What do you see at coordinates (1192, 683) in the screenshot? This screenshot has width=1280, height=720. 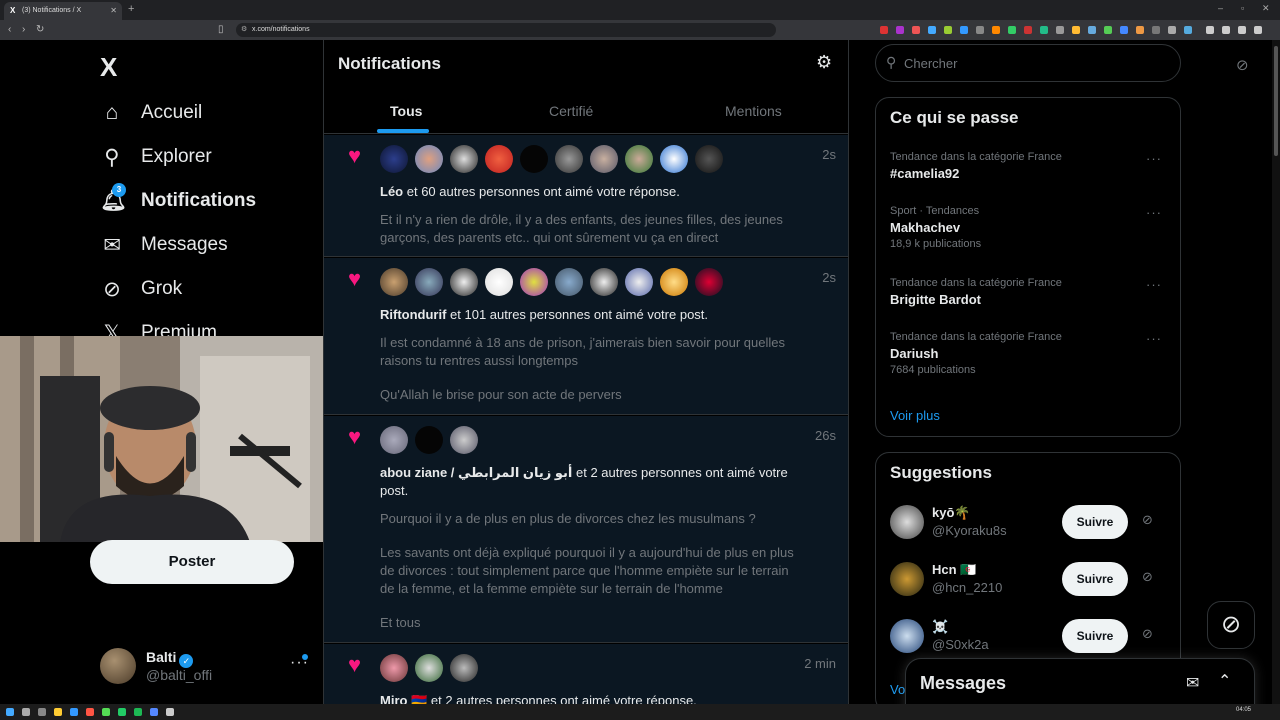 I see `new-message-icon: ✉` at bounding box center [1192, 683].